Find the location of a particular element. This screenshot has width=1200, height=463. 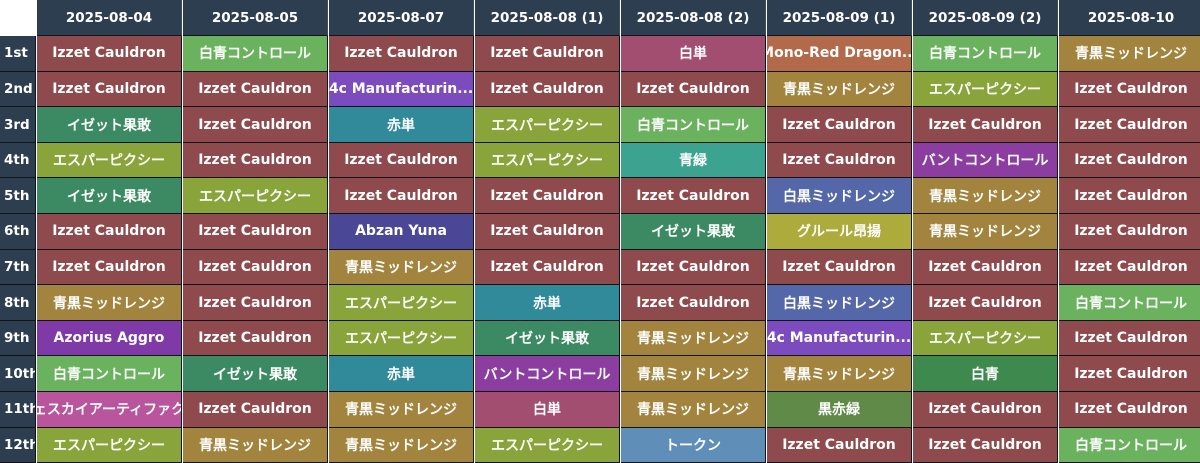

deck-cell: Abzan Yuna is located at coordinates (401, 232).